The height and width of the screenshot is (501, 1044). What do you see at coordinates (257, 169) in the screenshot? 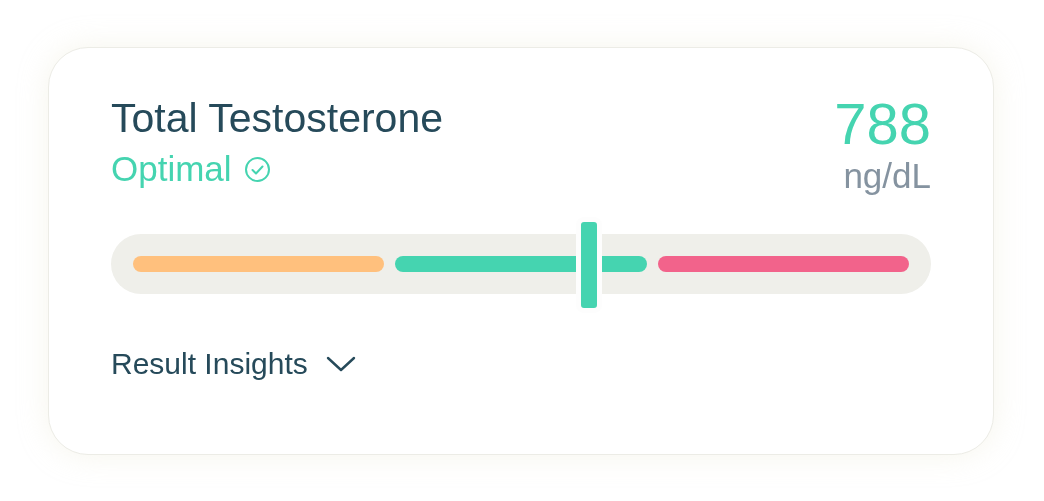
I see `check-circle-icon` at bounding box center [257, 169].